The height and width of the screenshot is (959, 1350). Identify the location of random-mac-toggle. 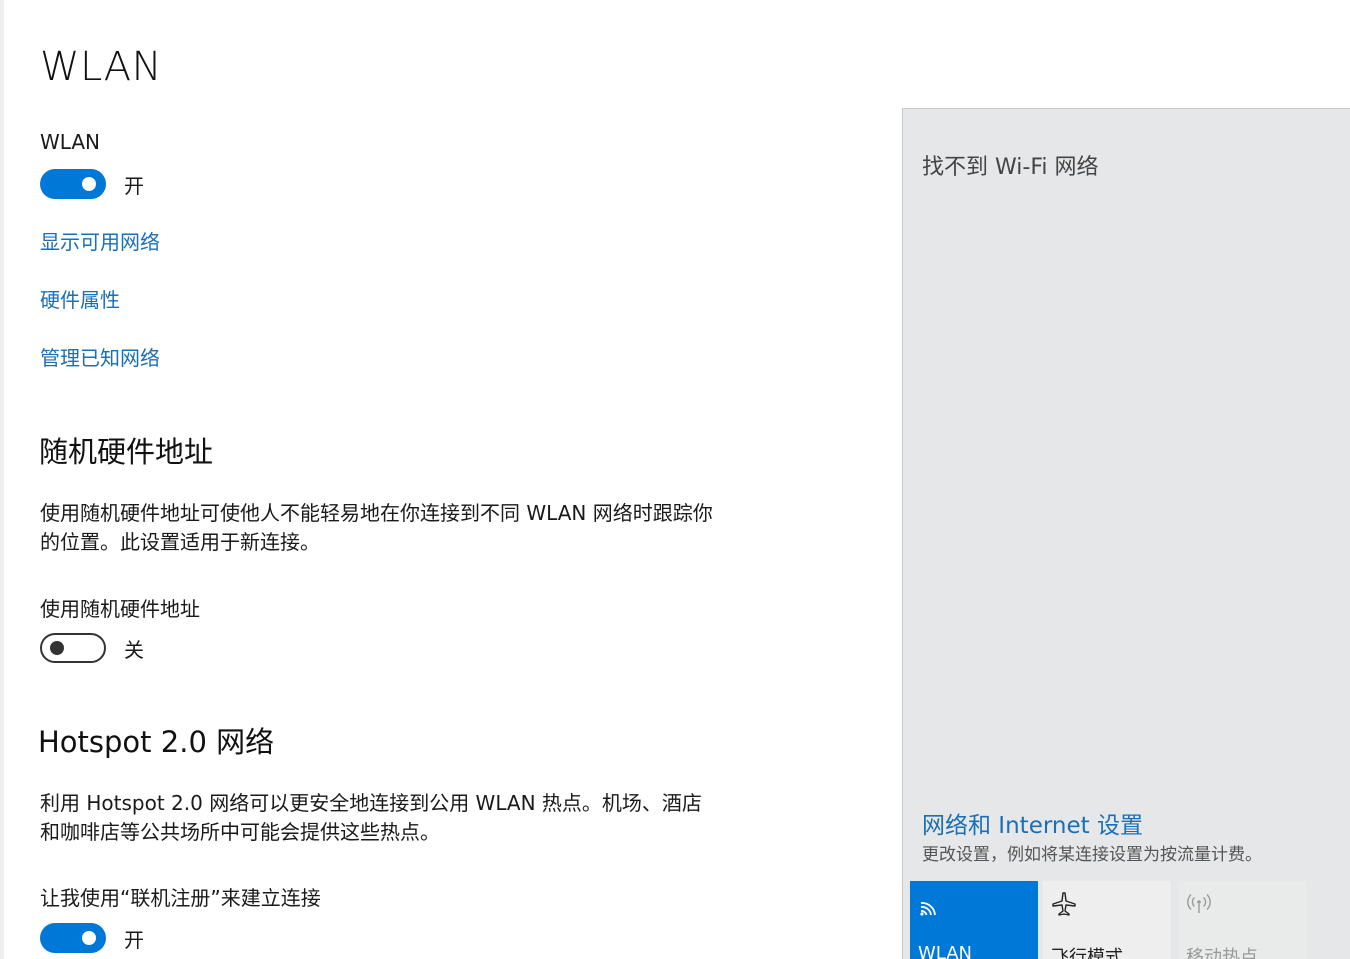
(73, 648).